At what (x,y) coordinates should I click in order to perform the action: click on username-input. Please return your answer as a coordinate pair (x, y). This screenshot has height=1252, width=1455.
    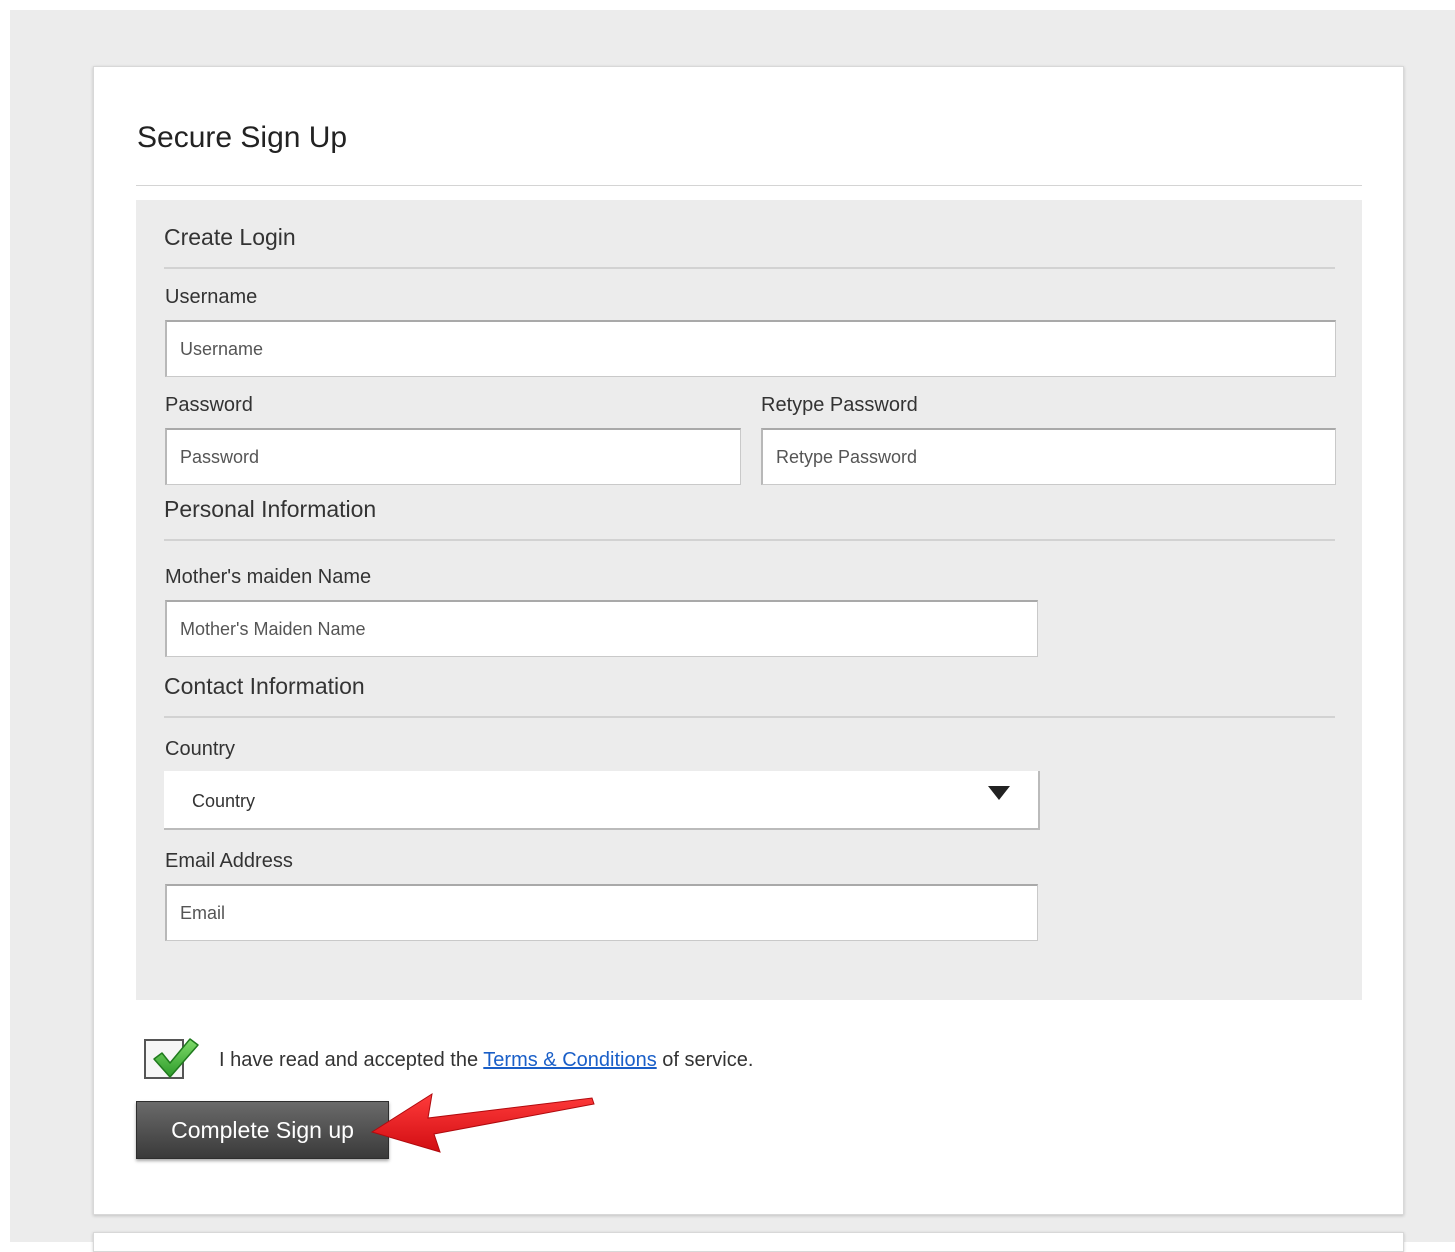
    Looking at the image, I should click on (750, 348).